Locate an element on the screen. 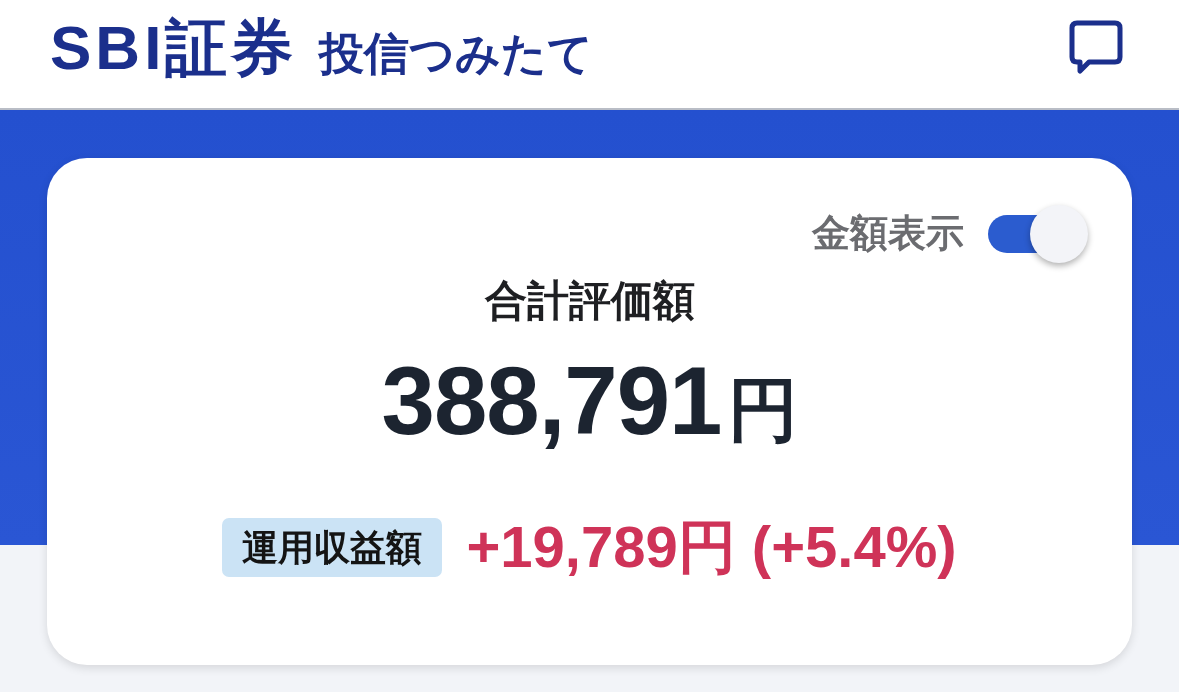 Image resolution: width=1179 pixels, height=692 pixels. service-title: 投信つみたて is located at coordinates (456, 53).